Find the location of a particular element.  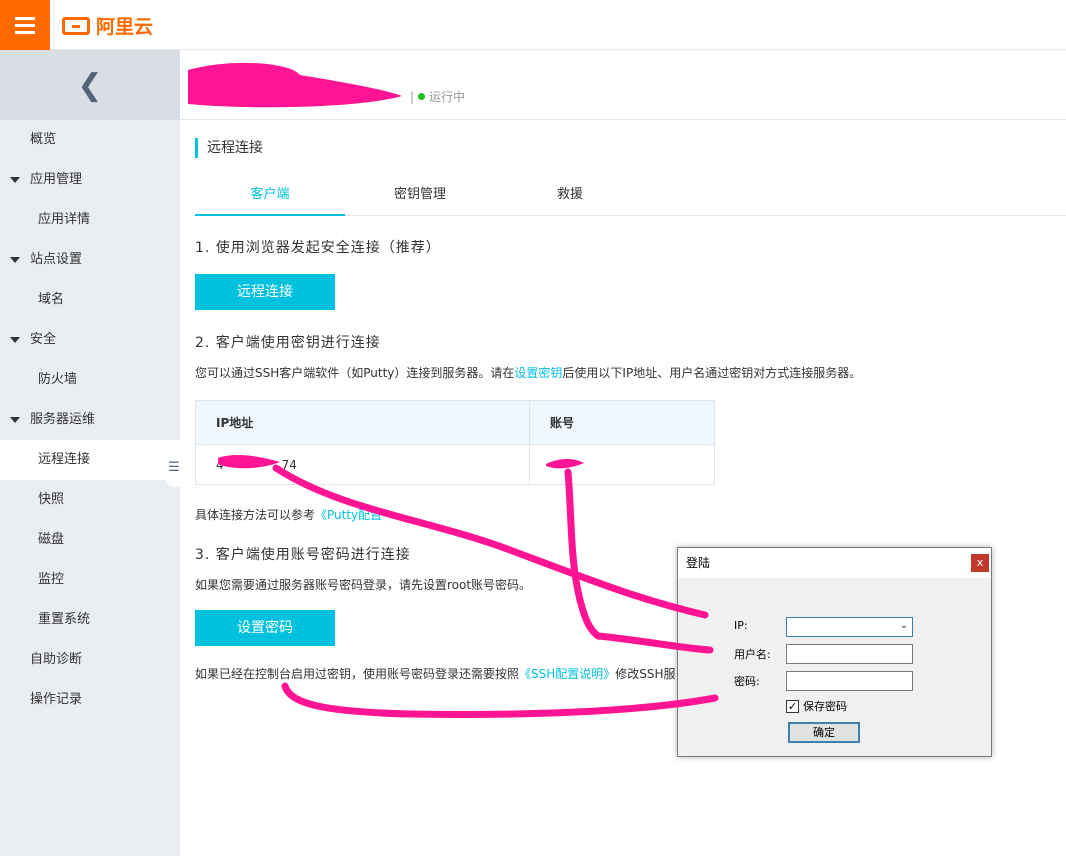

save-password-checkbox: ✓ 保存密码 is located at coordinates (816, 706).